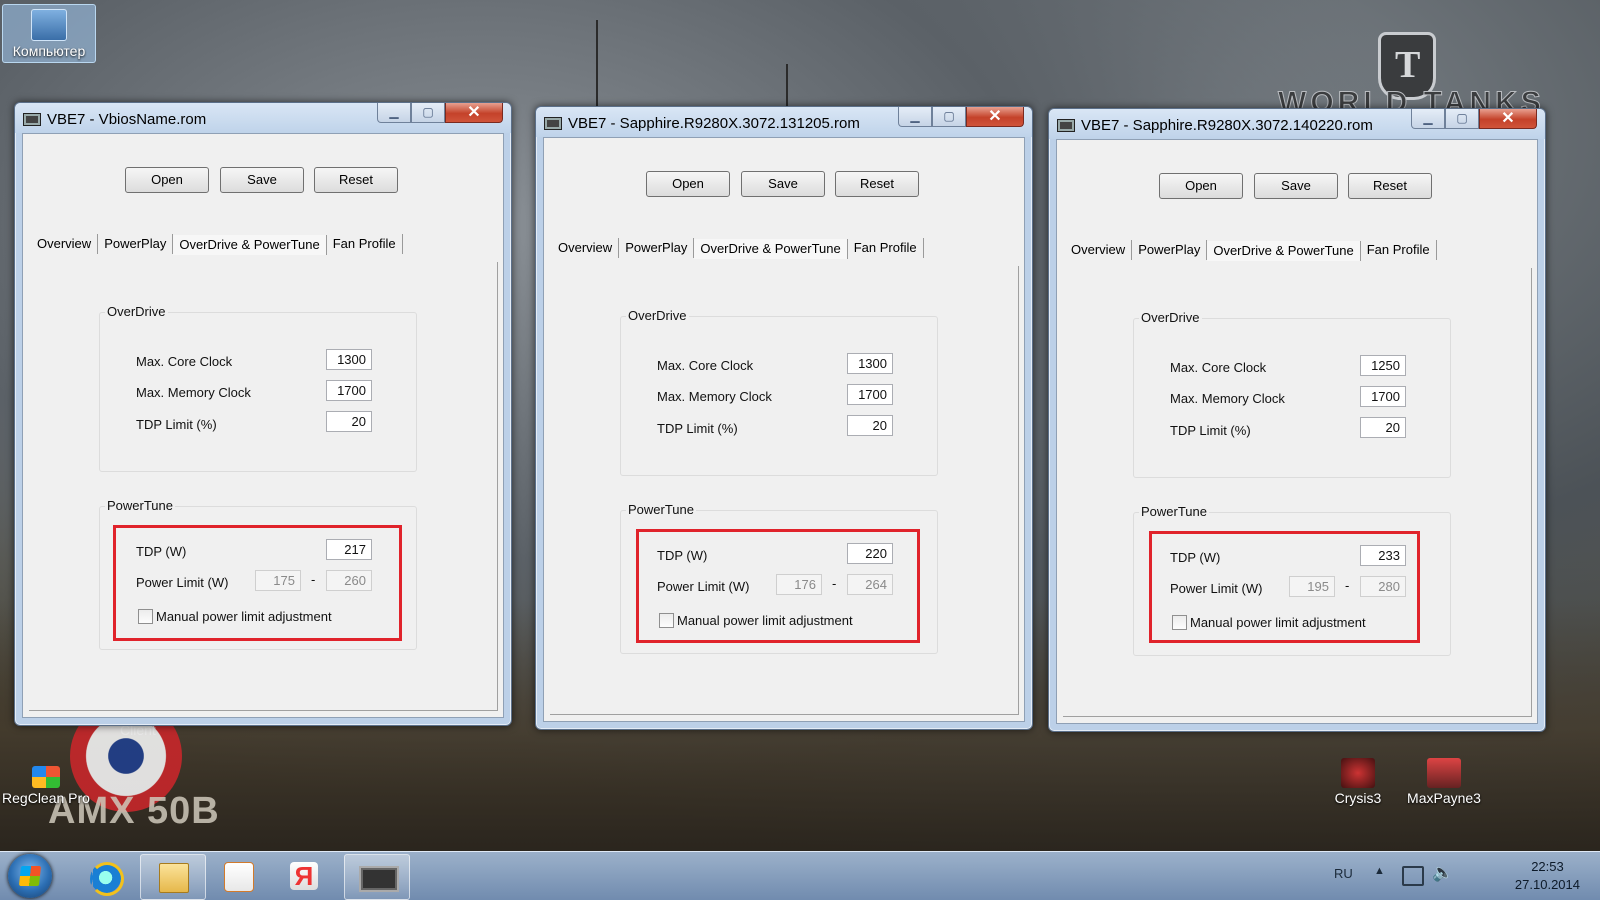 The width and height of the screenshot is (1600, 900). Describe the element at coordinates (1358, 781) in the screenshot. I see `desktop-icon-crysis: Crysis3` at that location.